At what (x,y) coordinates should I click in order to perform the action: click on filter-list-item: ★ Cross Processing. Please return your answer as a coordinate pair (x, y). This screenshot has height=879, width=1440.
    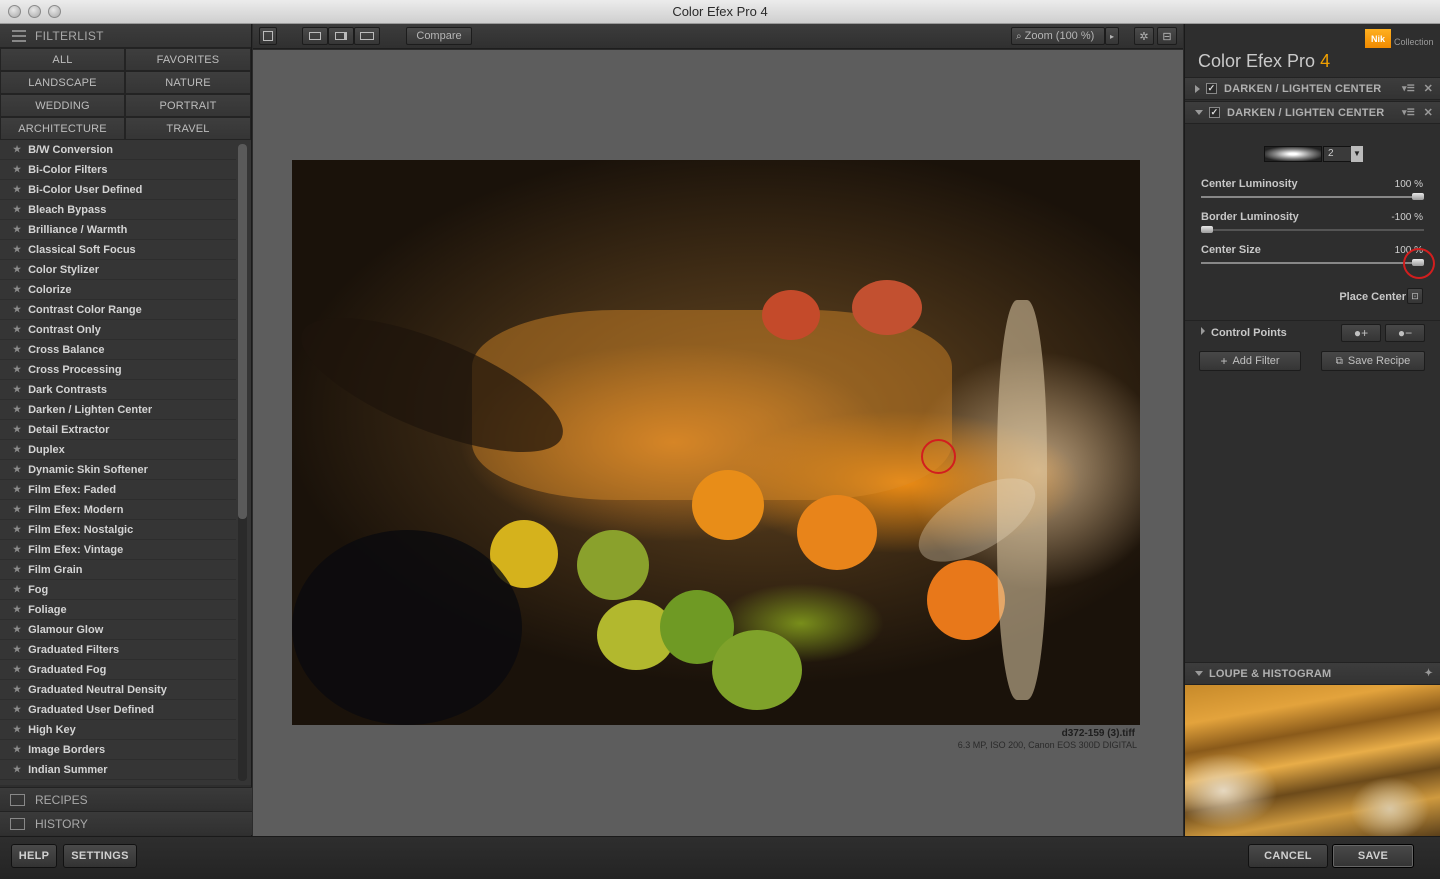
    Looking at the image, I should click on (118, 370).